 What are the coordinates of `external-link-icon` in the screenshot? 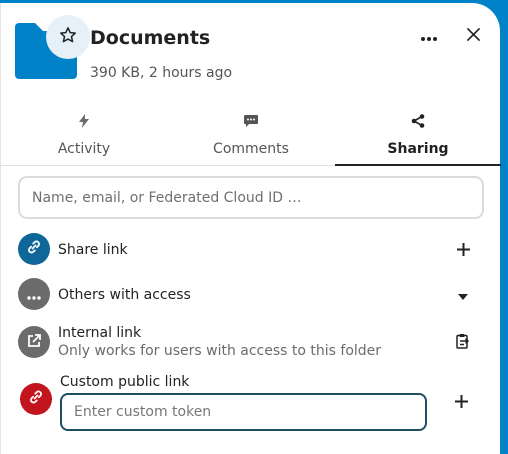 It's located at (34, 342).